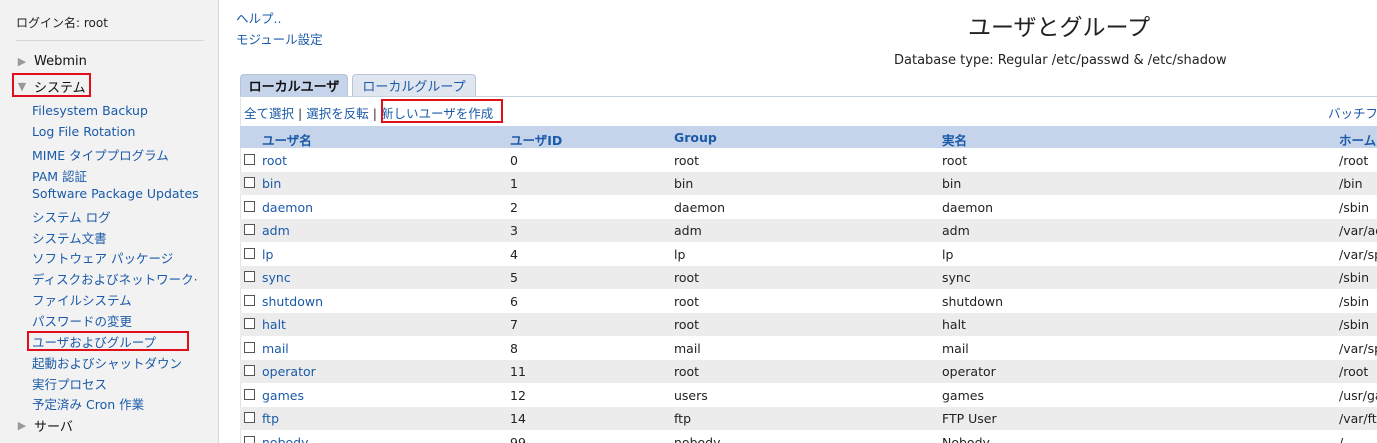 The width and height of the screenshot is (1377, 443). I want to click on username-link: adm, so click(276, 230).